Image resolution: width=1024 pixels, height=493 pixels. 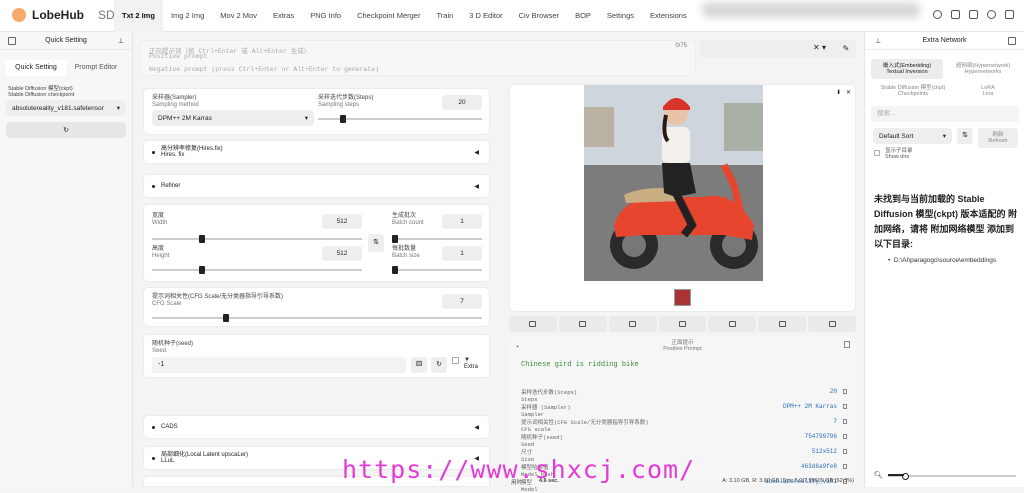 I want to click on refresh-button: 刷新 Refresh, so click(x=998, y=138).